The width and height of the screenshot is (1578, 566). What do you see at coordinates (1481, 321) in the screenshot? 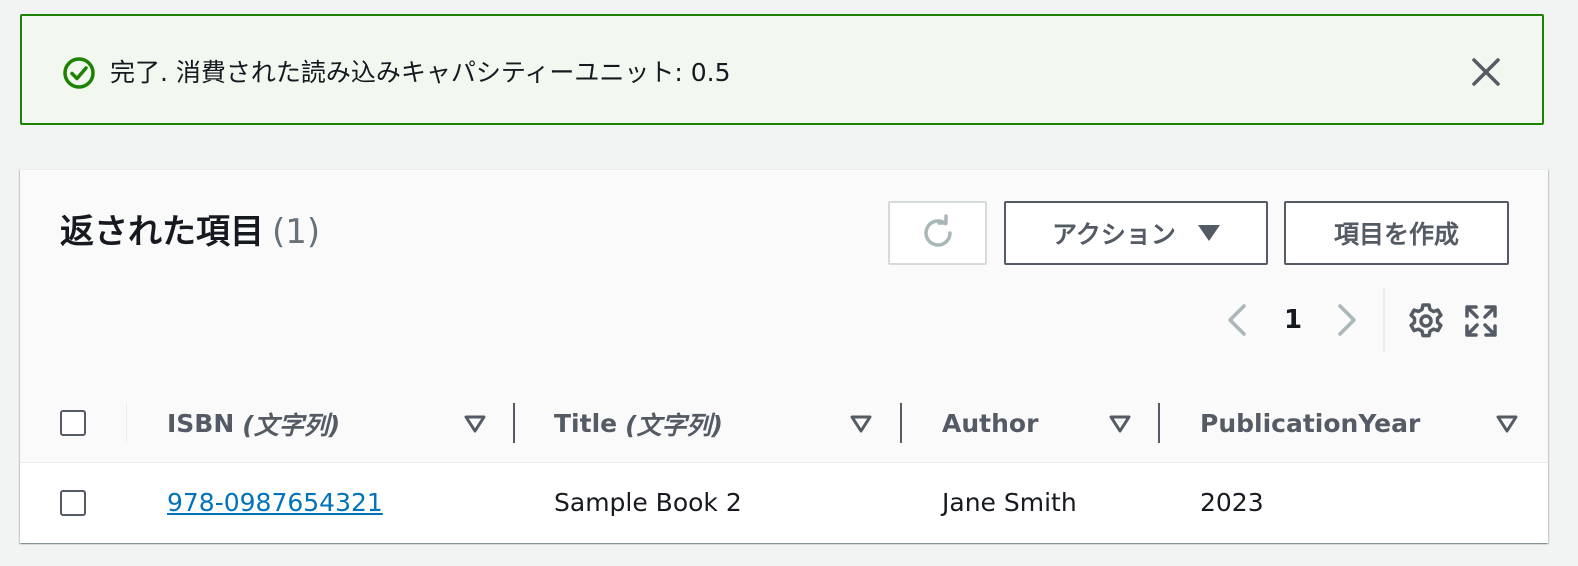
I see `fullscreen-icon` at bounding box center [1481, 321].